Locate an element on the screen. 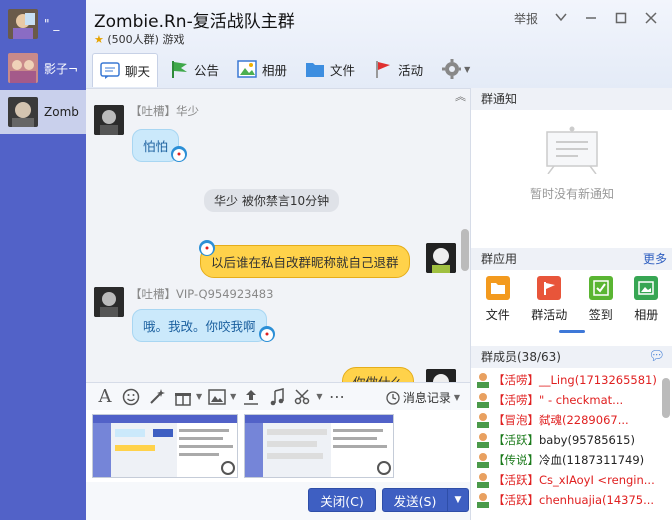  image-icon is located at coordinates (217, 397).